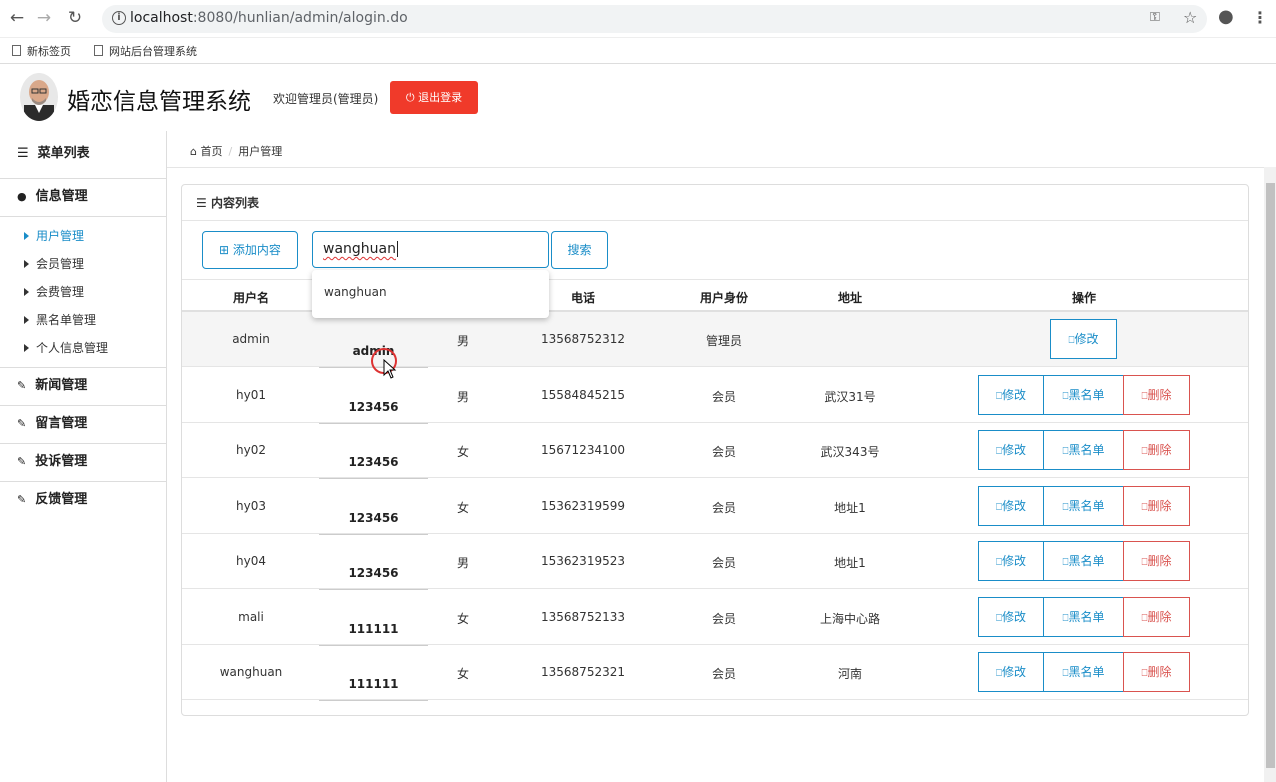 This screenshot has width=1276, height=782. I want to click on cell-phone: 13568752133, so click(583, 616).